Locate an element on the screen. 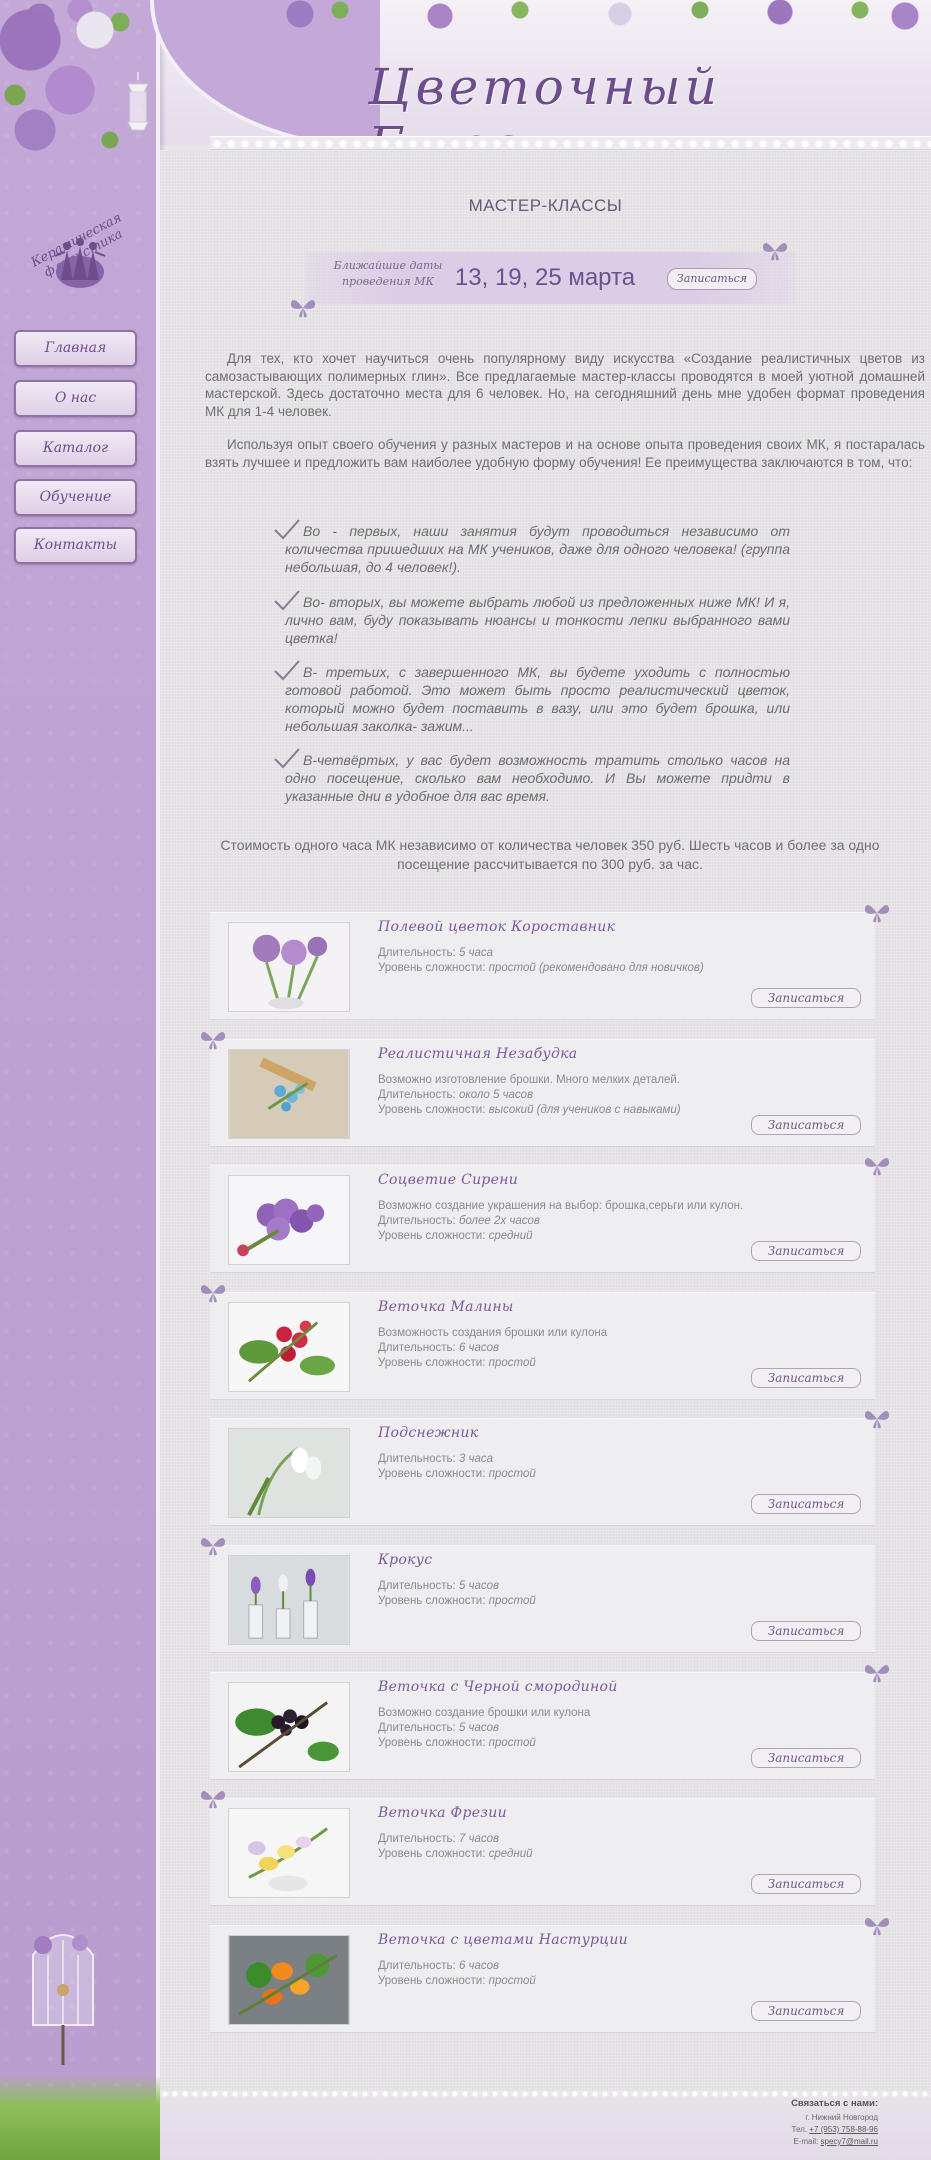 This screenshot has width=931, height=2160. course-title: Реалистичная Незабудка is located at coordinates (613, 1054).